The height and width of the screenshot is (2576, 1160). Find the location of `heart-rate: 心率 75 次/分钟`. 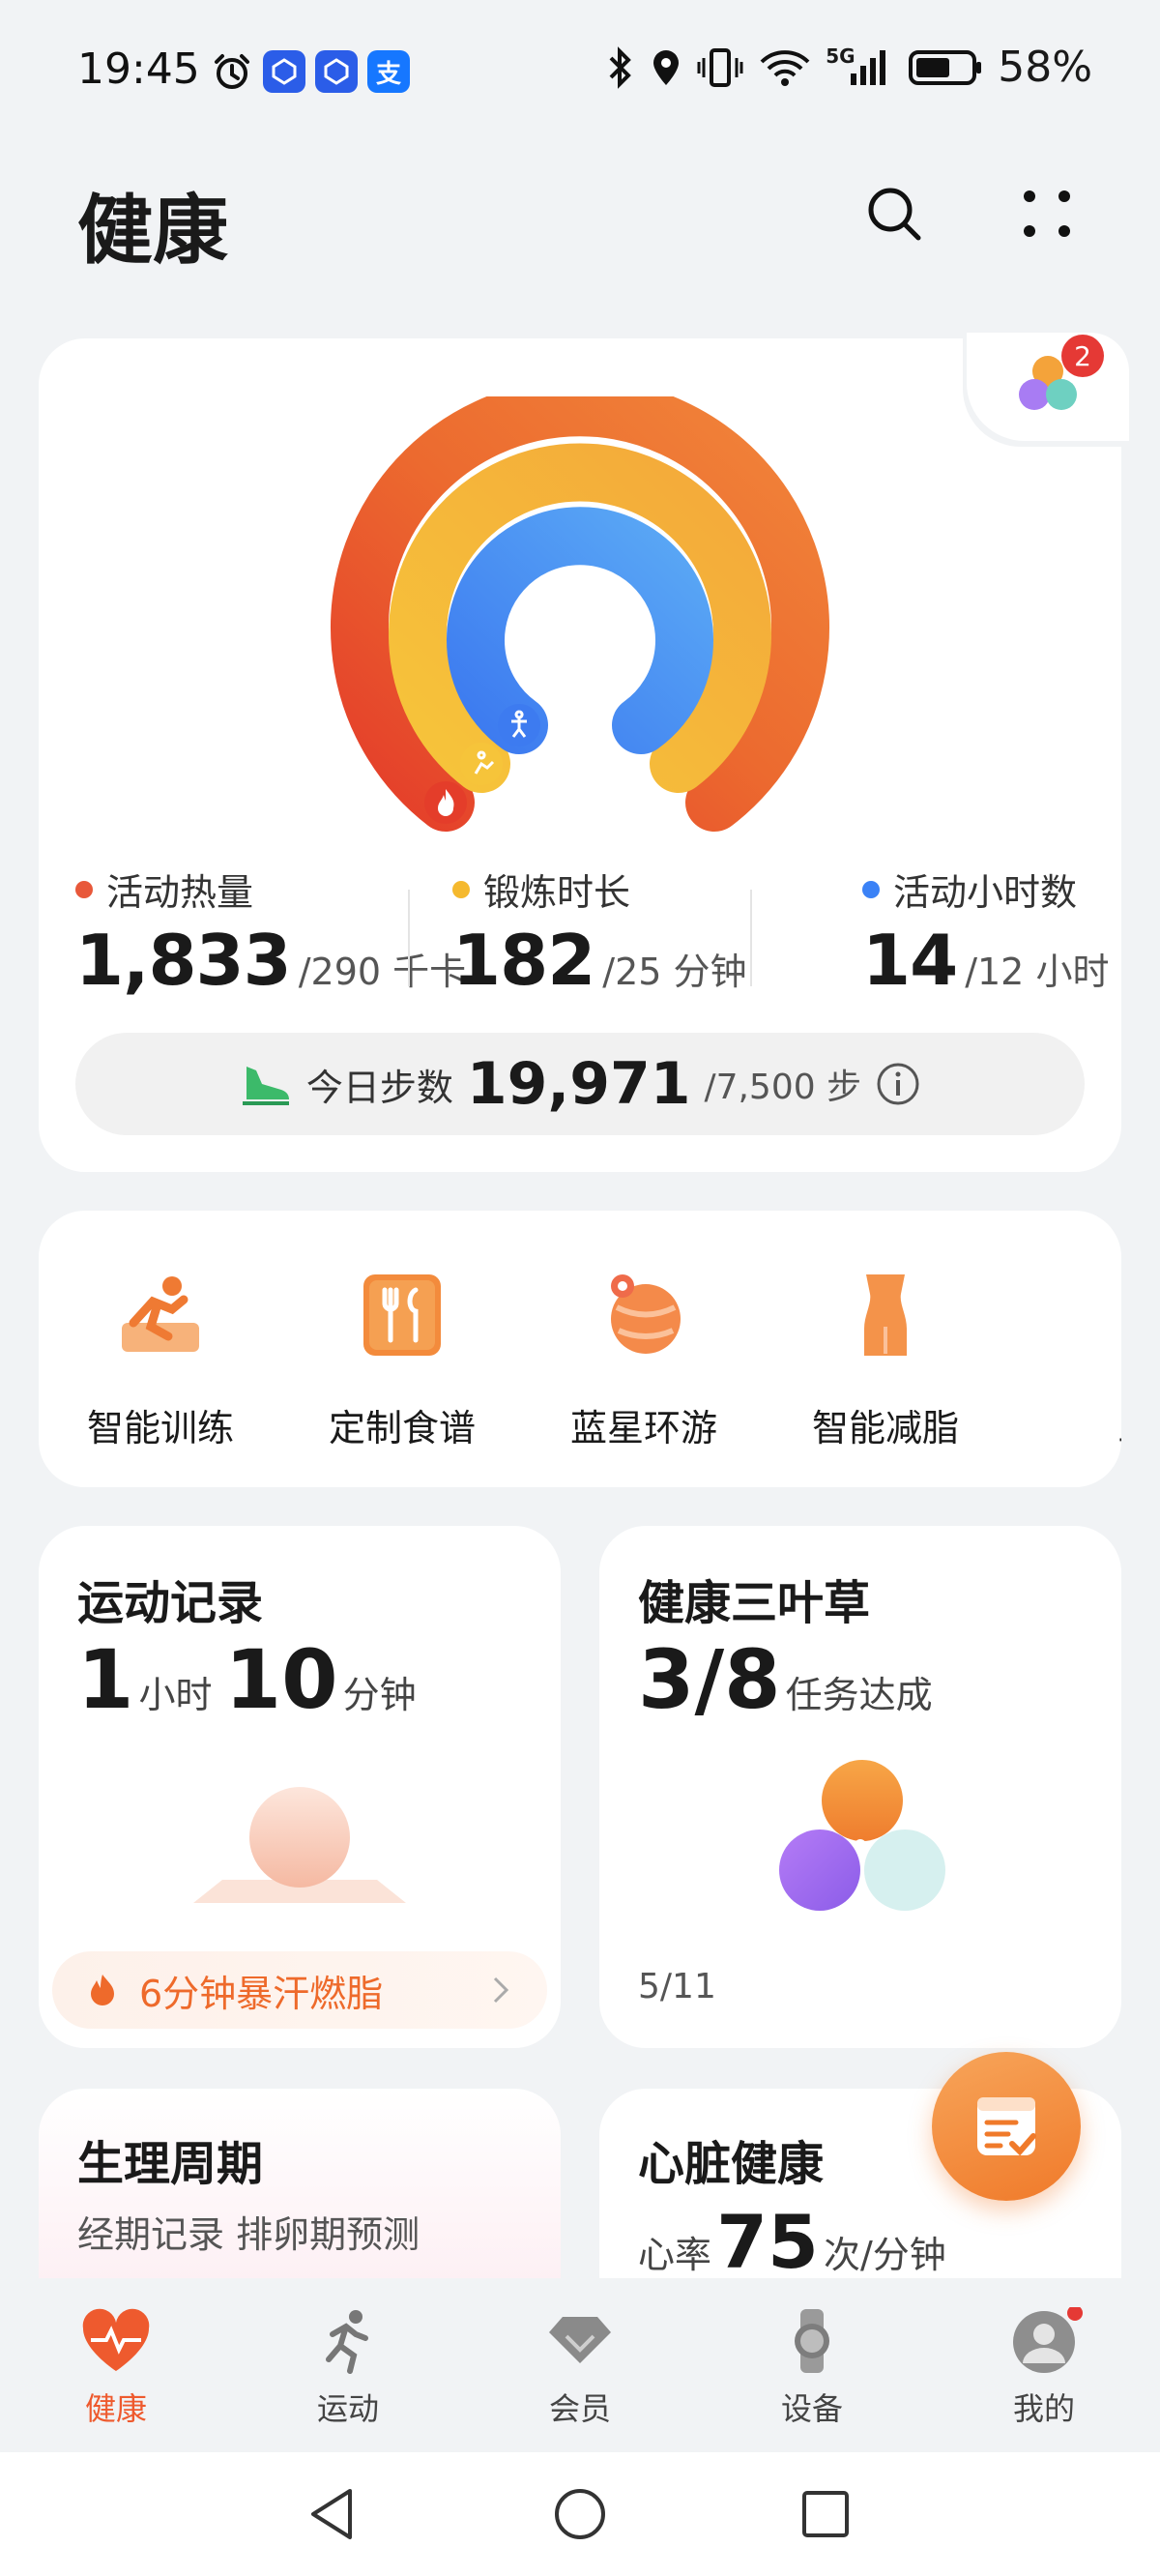

heart-rate: 心率 75 次/分钟 is located at coordinates (792, 2240).